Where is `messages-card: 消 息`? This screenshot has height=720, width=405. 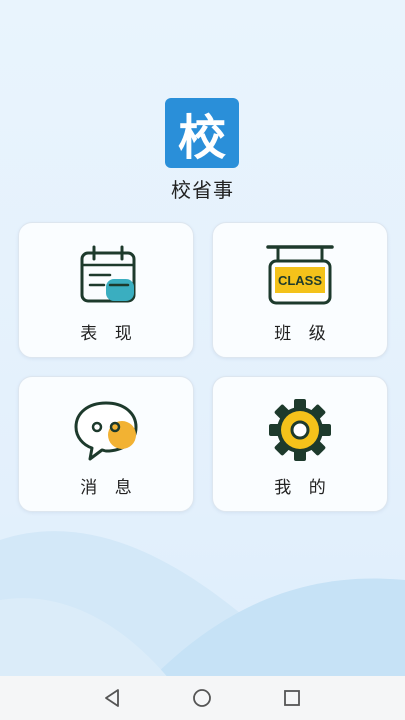 messages-card: 消 息 is located at coordinates (106, 444).